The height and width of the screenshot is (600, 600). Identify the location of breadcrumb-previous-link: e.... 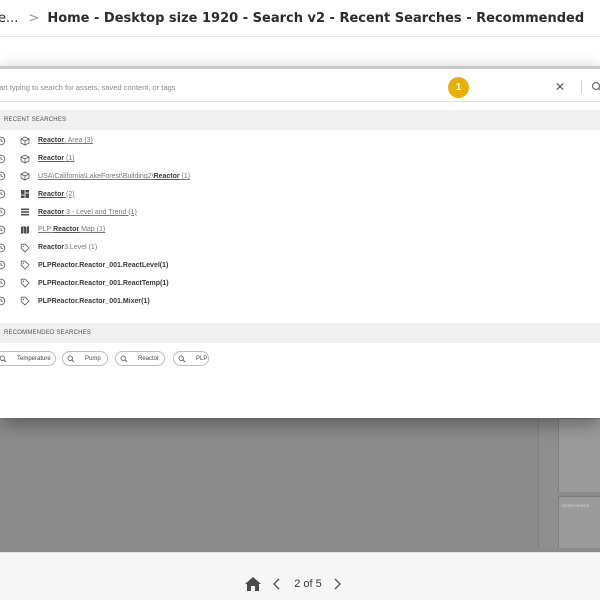
(9, 18).